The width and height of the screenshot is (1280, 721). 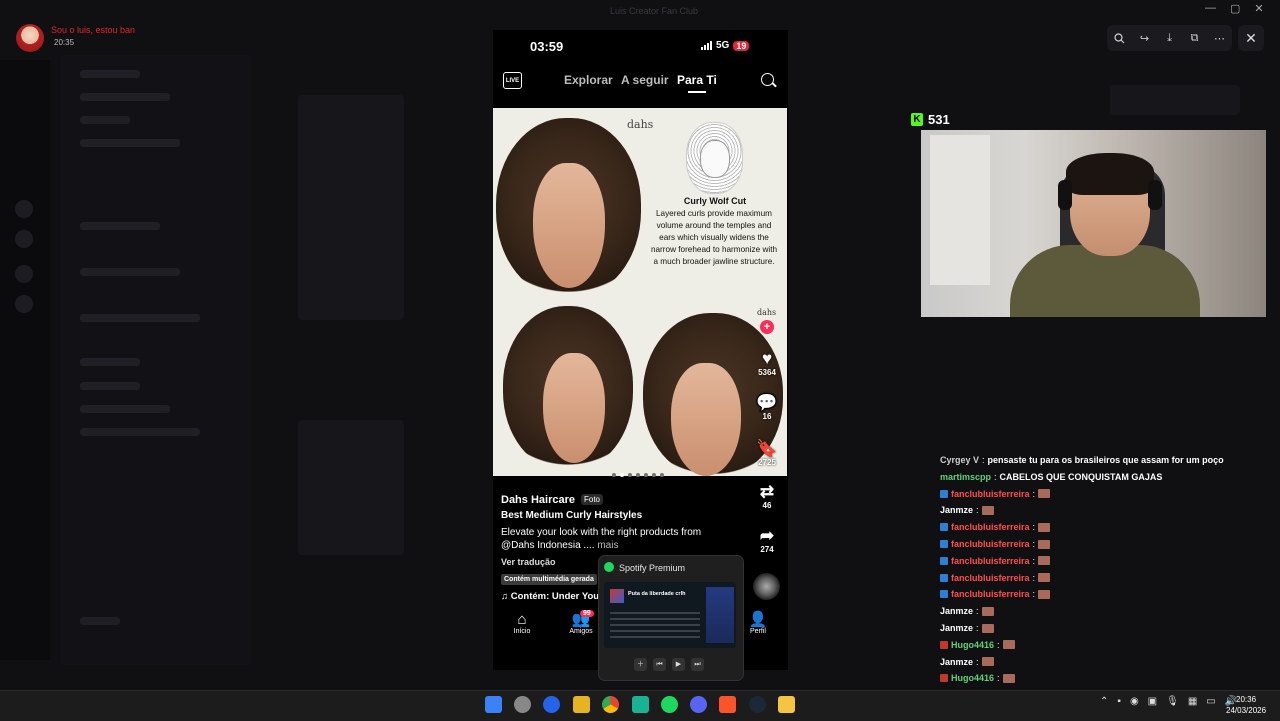 I want to click on music-disc-icon, so click(x=766, y=586).